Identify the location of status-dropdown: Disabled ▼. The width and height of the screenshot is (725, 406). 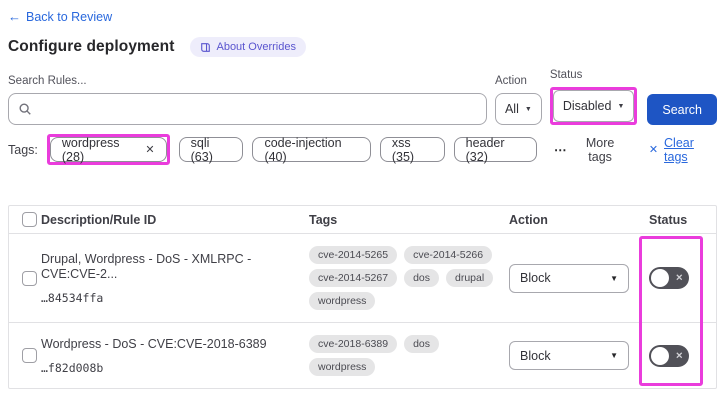
(593, 106).